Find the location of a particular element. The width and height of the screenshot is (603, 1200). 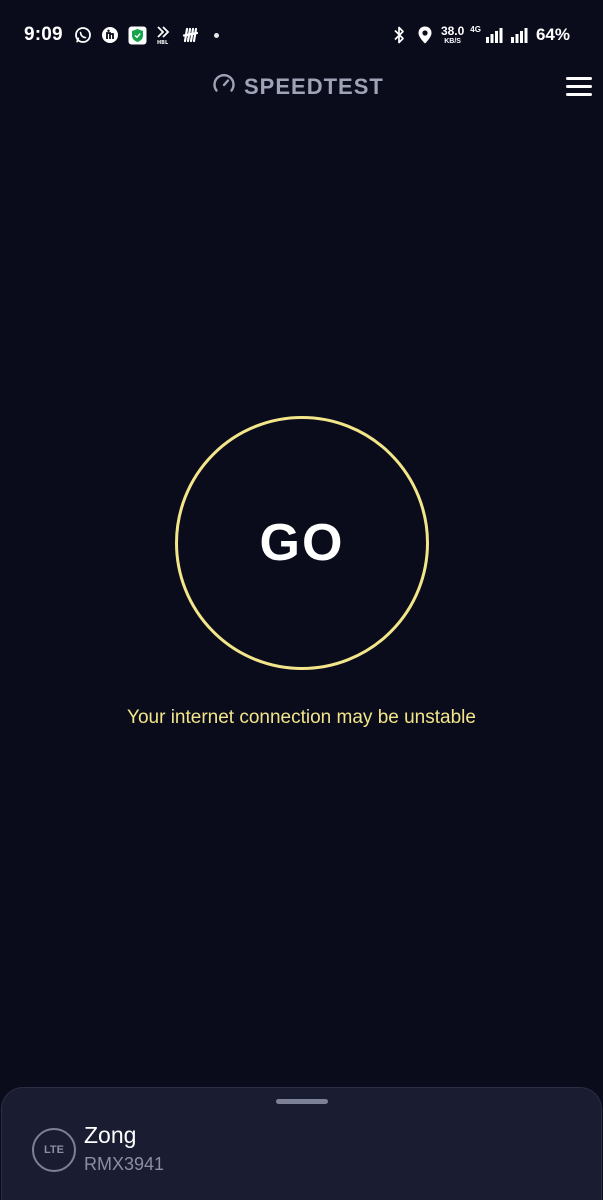

app-h-icon is located at coordinates (191, 35).